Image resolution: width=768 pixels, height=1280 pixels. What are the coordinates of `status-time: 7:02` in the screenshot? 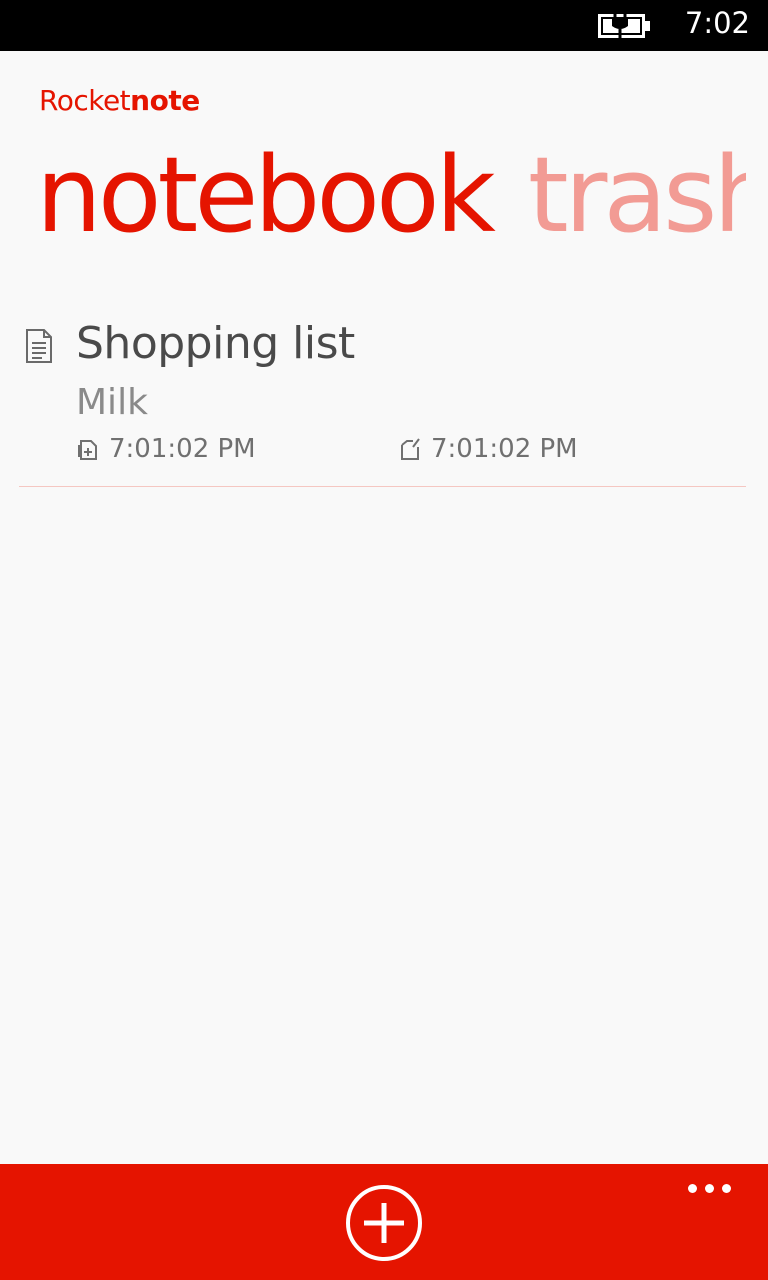 It's located at (717, 23).